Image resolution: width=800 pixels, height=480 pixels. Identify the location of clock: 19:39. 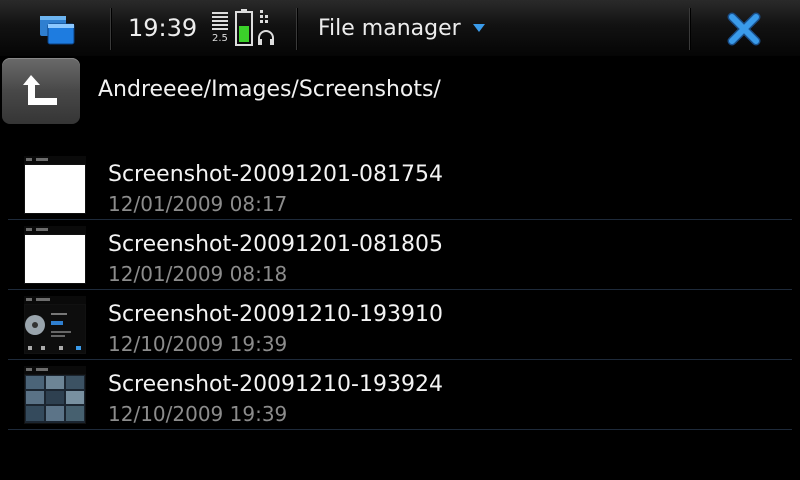
(163, 28).